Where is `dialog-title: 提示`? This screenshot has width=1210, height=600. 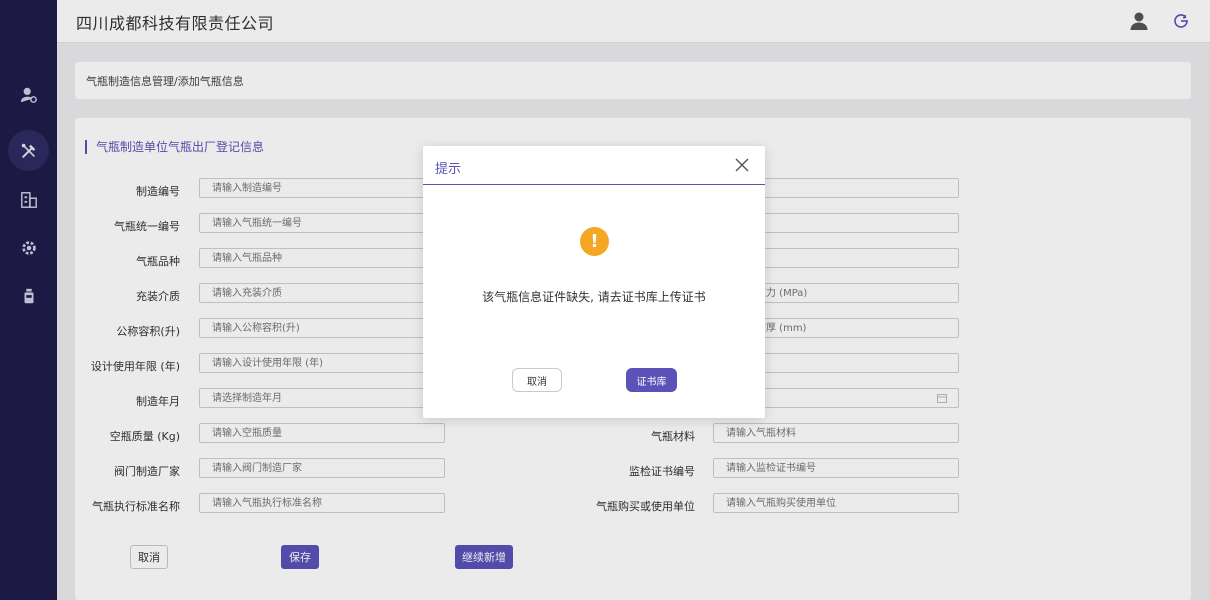 dialog-title: 提示 is located at coordinates (448, 169).